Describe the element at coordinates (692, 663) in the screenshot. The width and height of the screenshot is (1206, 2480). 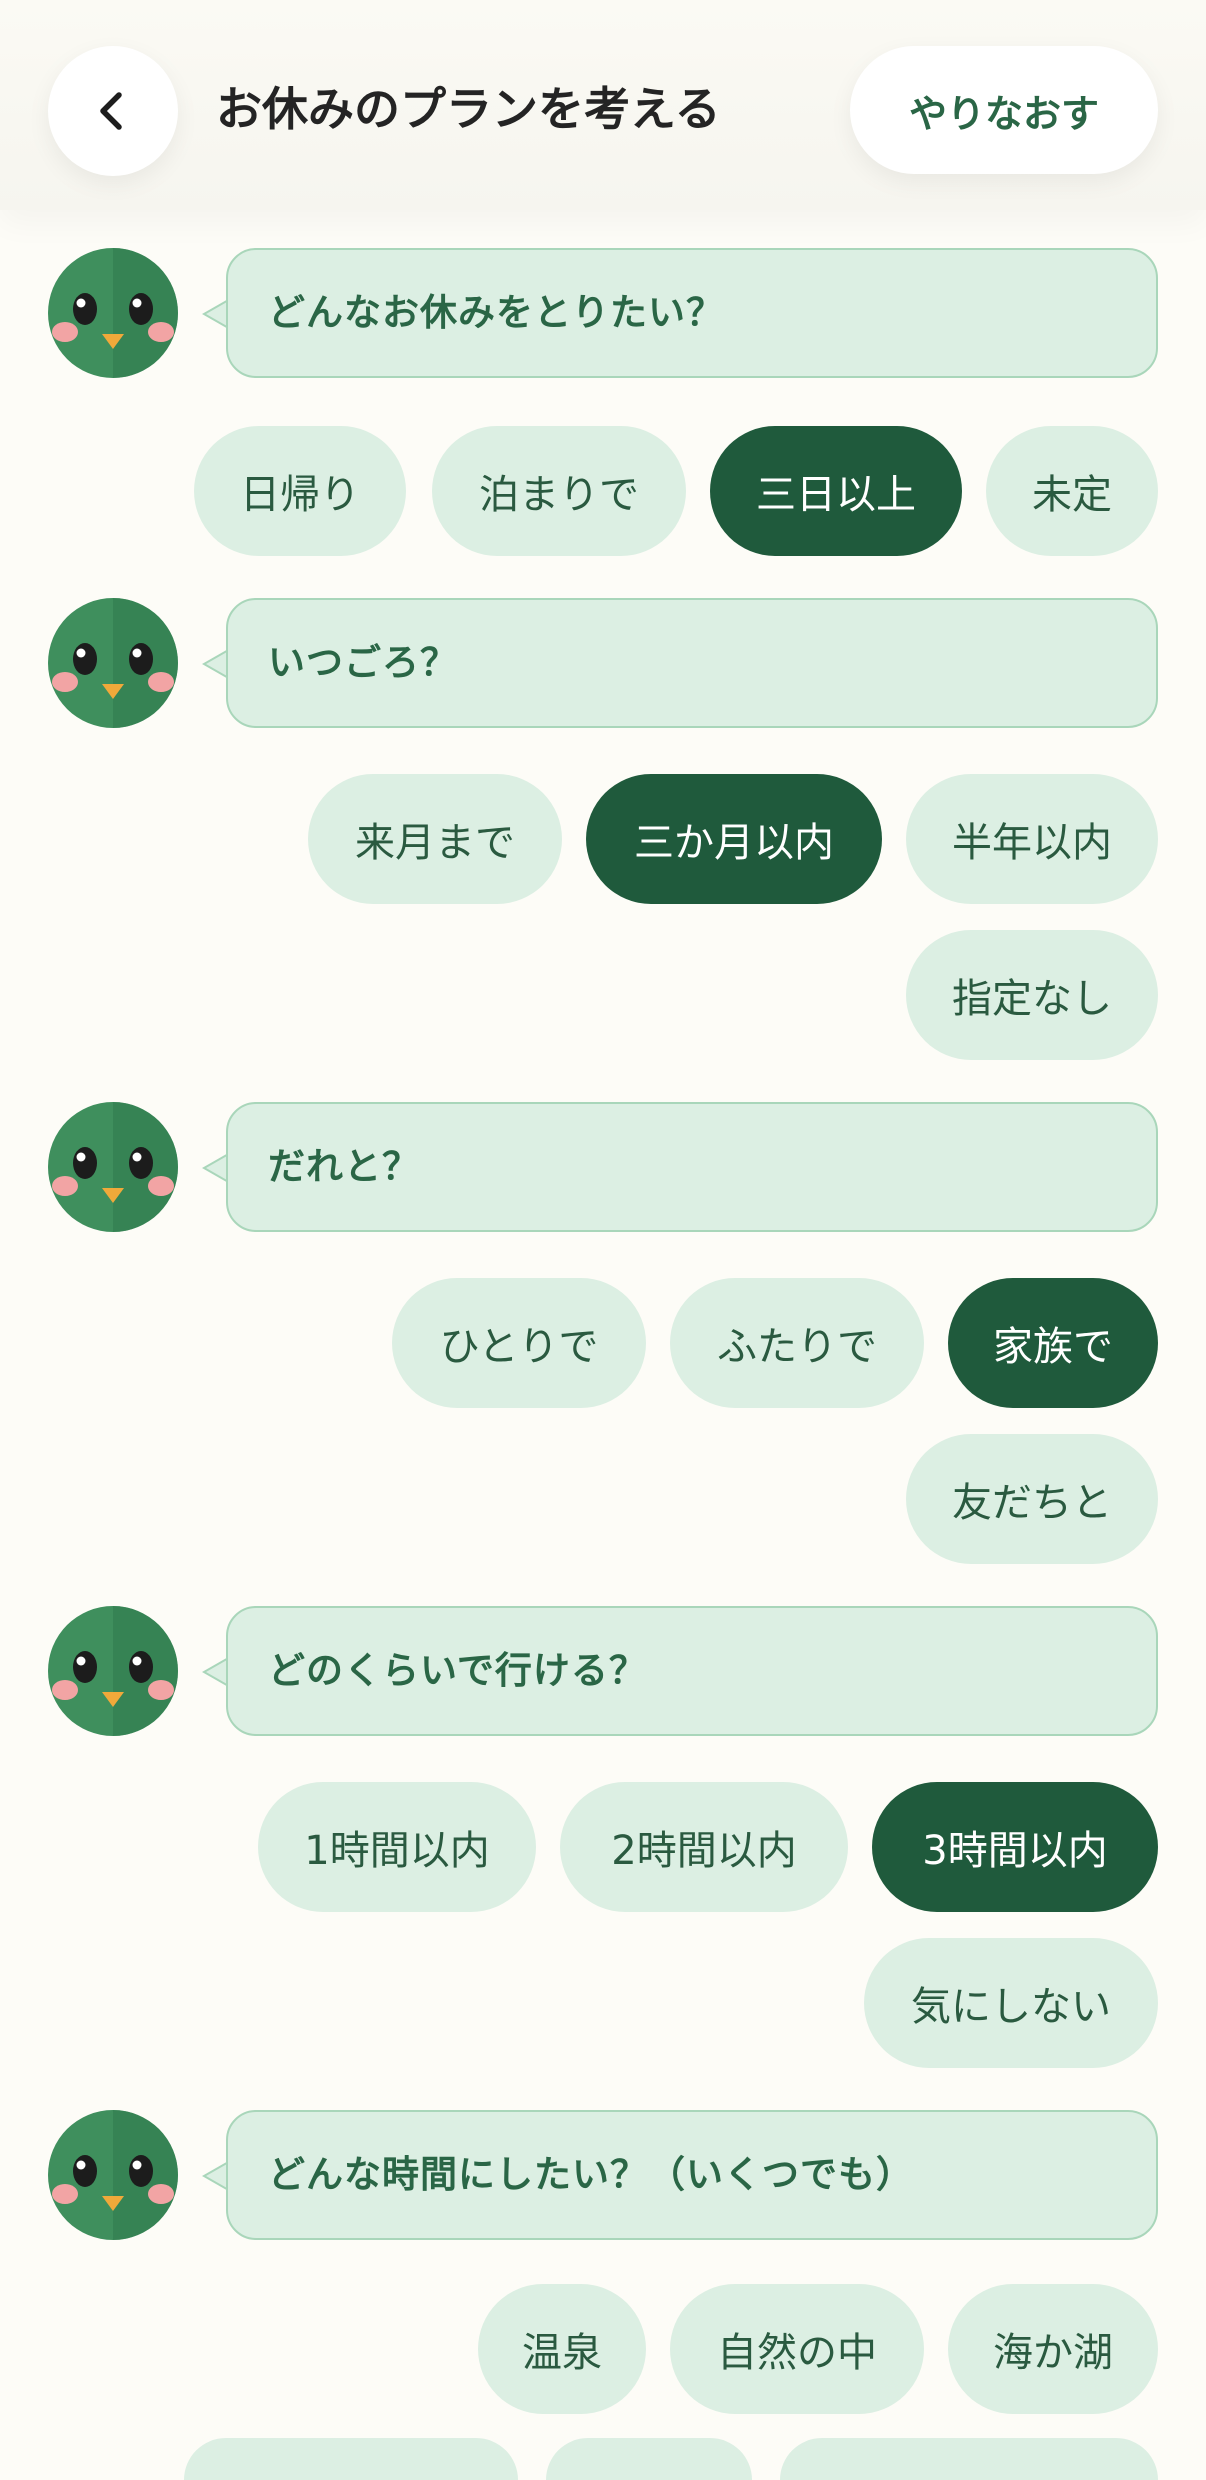
I see `question-bubble: いつごろ？` at that location.